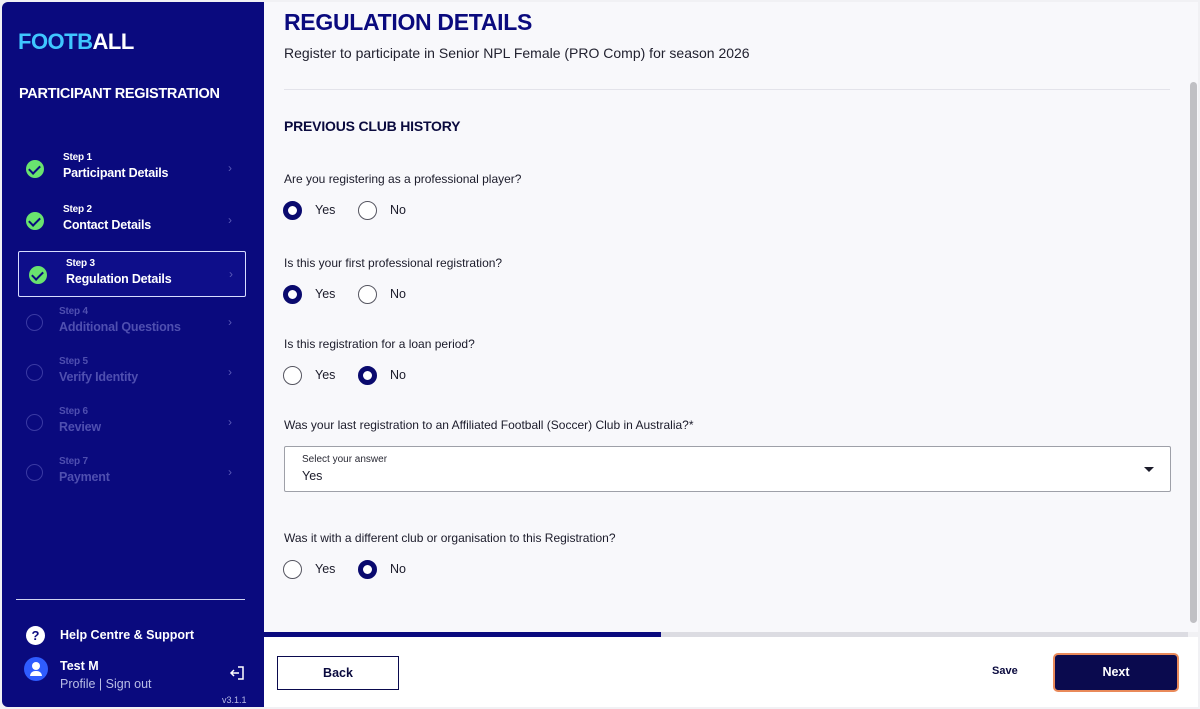 Image resolution: width=1200 pixels, height=709 pixels. Describe the element at coordinates (237, 673) in the screenshot. I see `logout-icon` at that location.